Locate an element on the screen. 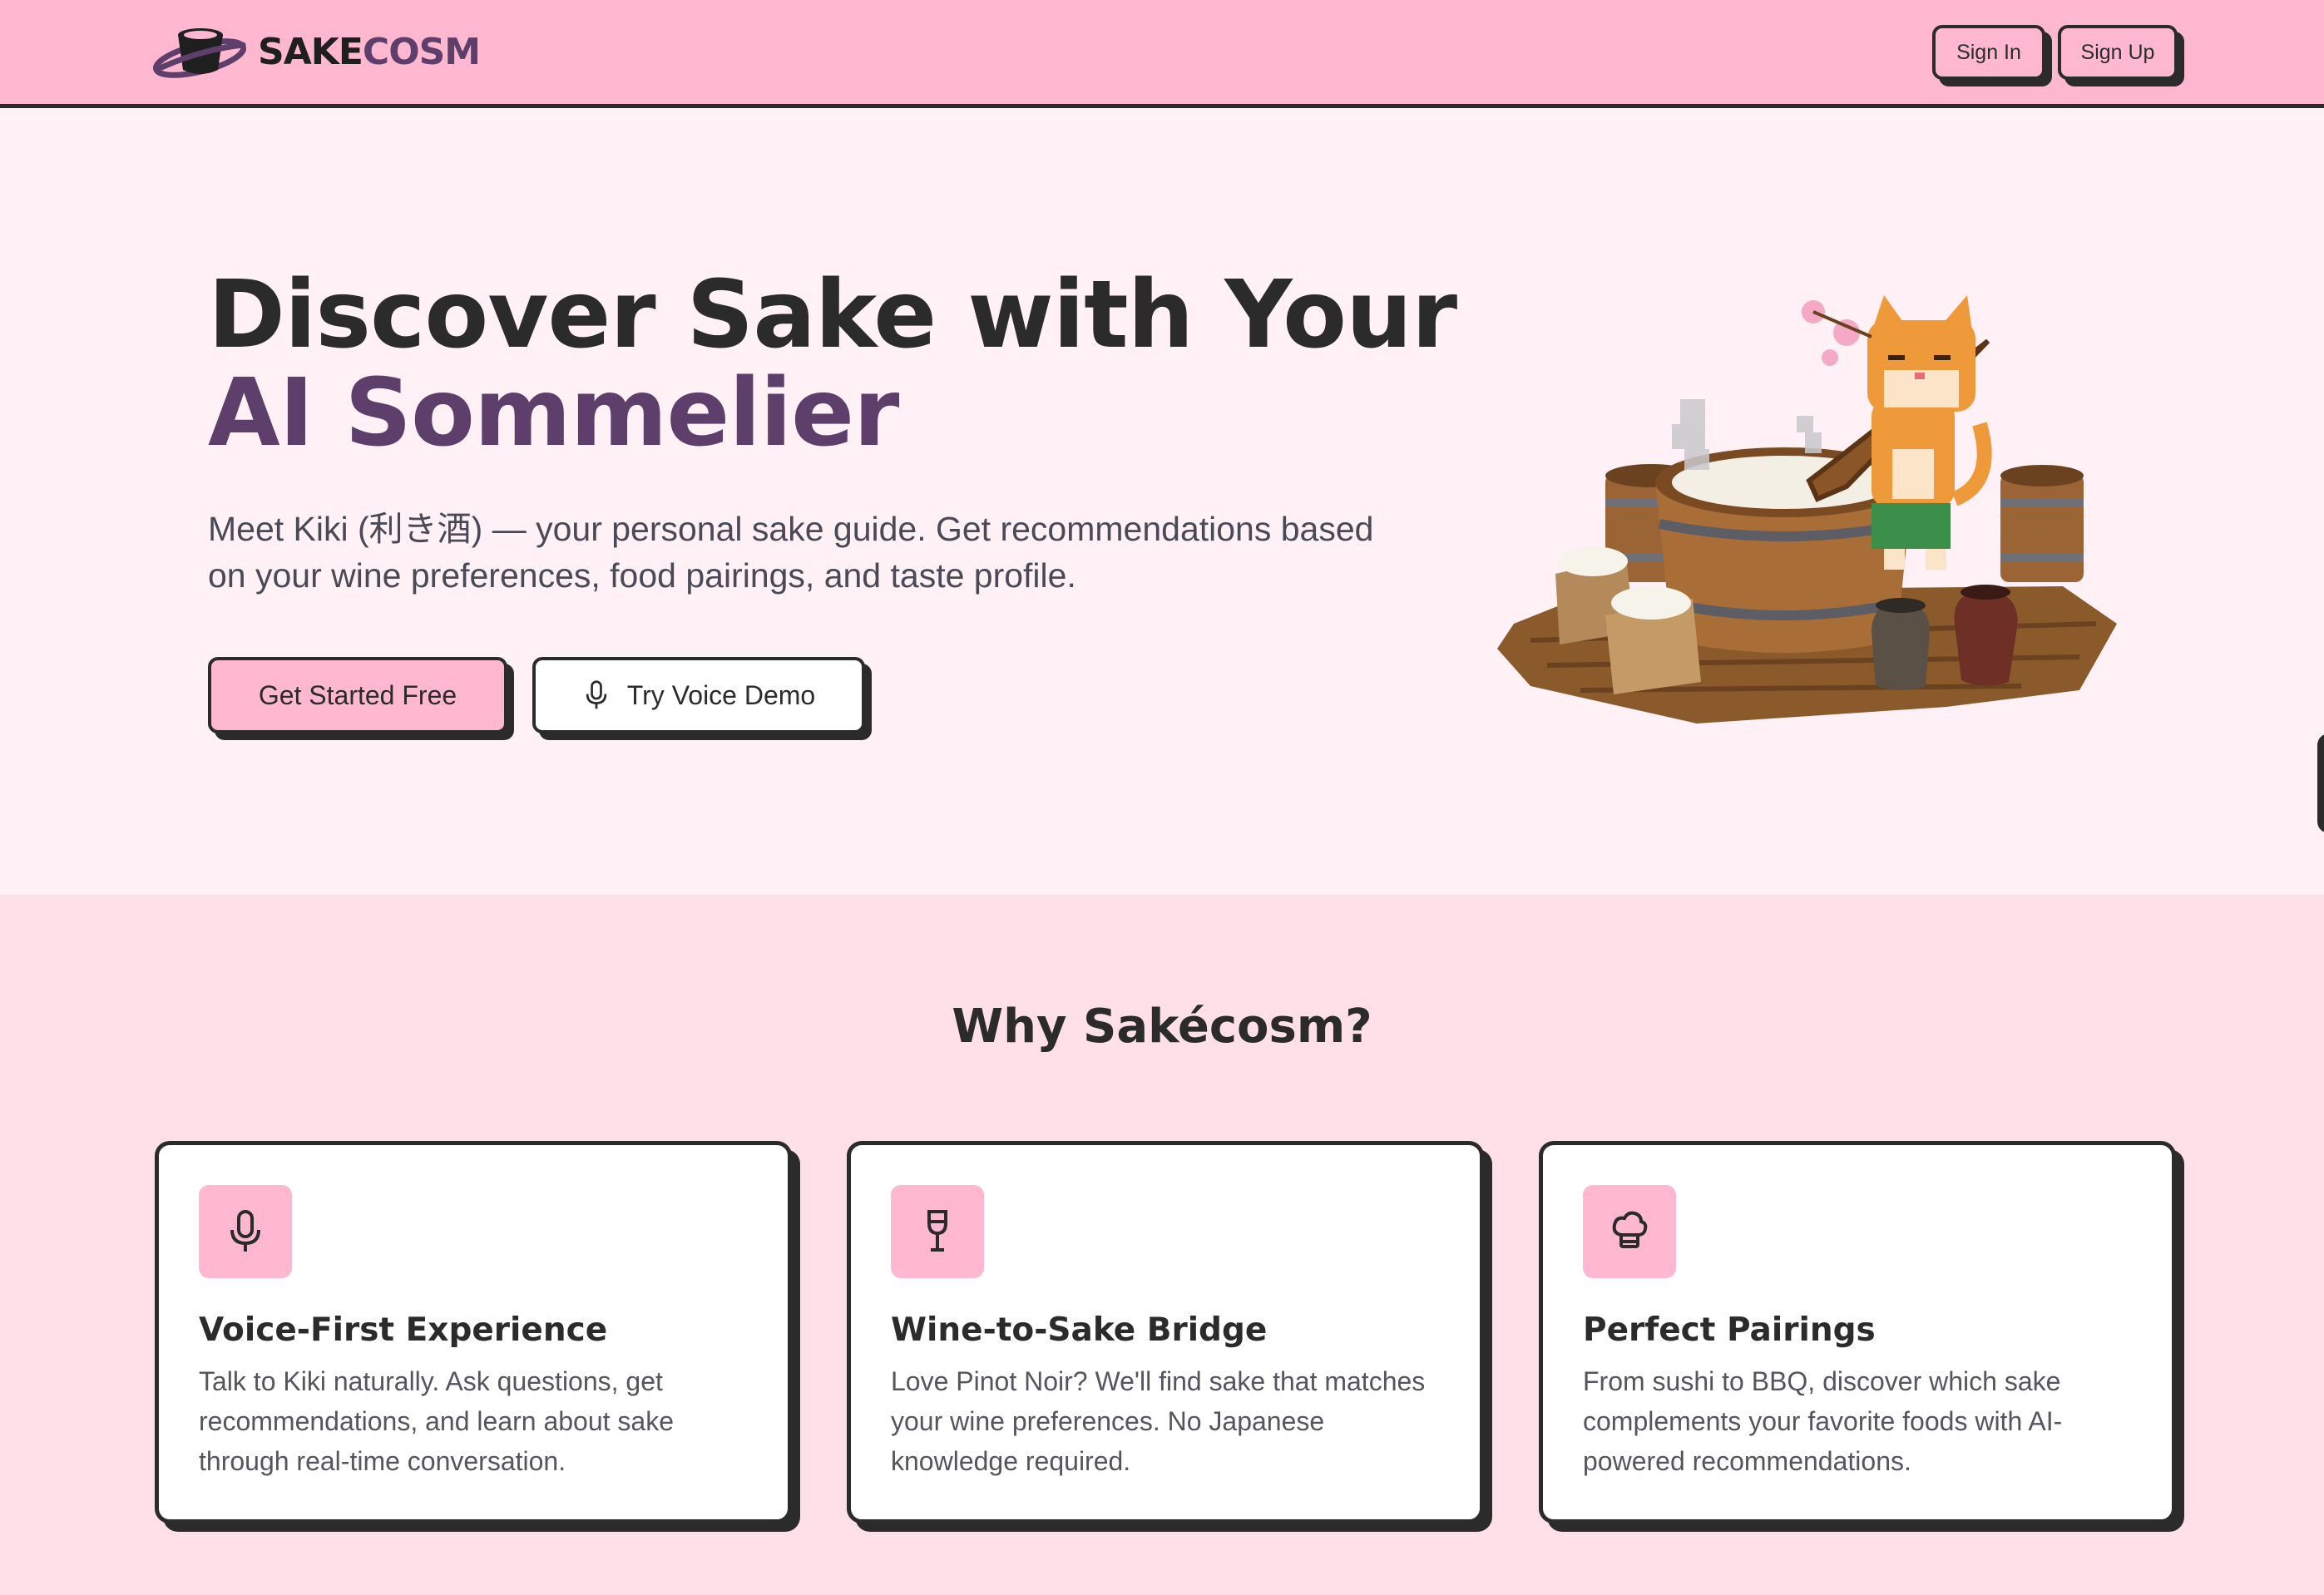 This screenshot has height=1595, width=2324. brand-wordmark: SAKECOSM is located at coordinates (369, 52).